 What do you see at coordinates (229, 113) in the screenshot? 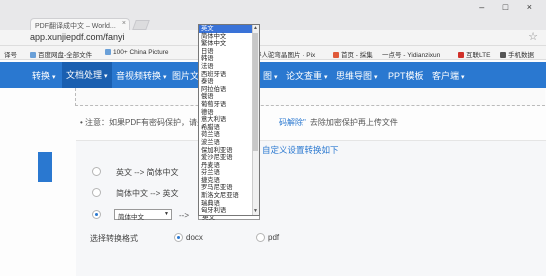
I see `dropdown-option: 德语` at bounding box center [229, 113].